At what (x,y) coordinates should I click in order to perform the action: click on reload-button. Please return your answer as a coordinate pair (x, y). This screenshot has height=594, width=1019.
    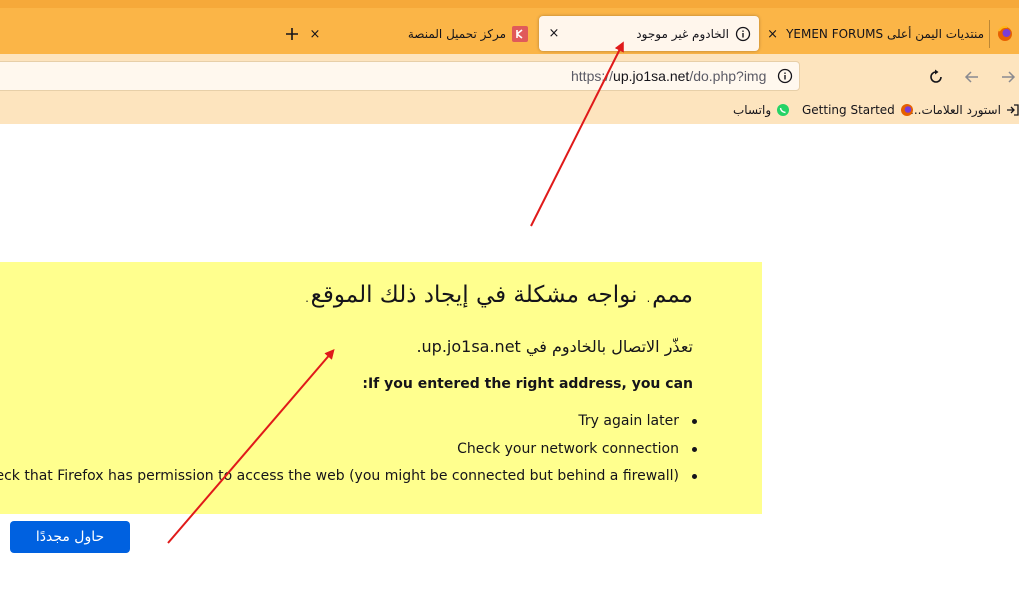
    Looking at the image, I should click on (936, 77).